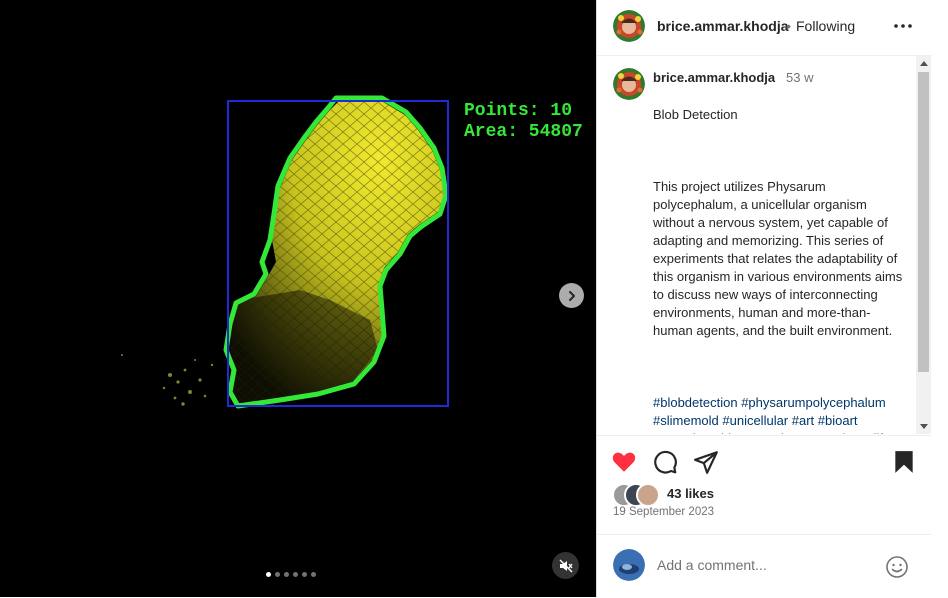 The width and height of the screenshot is (948, 598). What do you see at coordinates (825, 26) in the screenshot?
I see `following-button: Following` at bounding box center [825, 26].